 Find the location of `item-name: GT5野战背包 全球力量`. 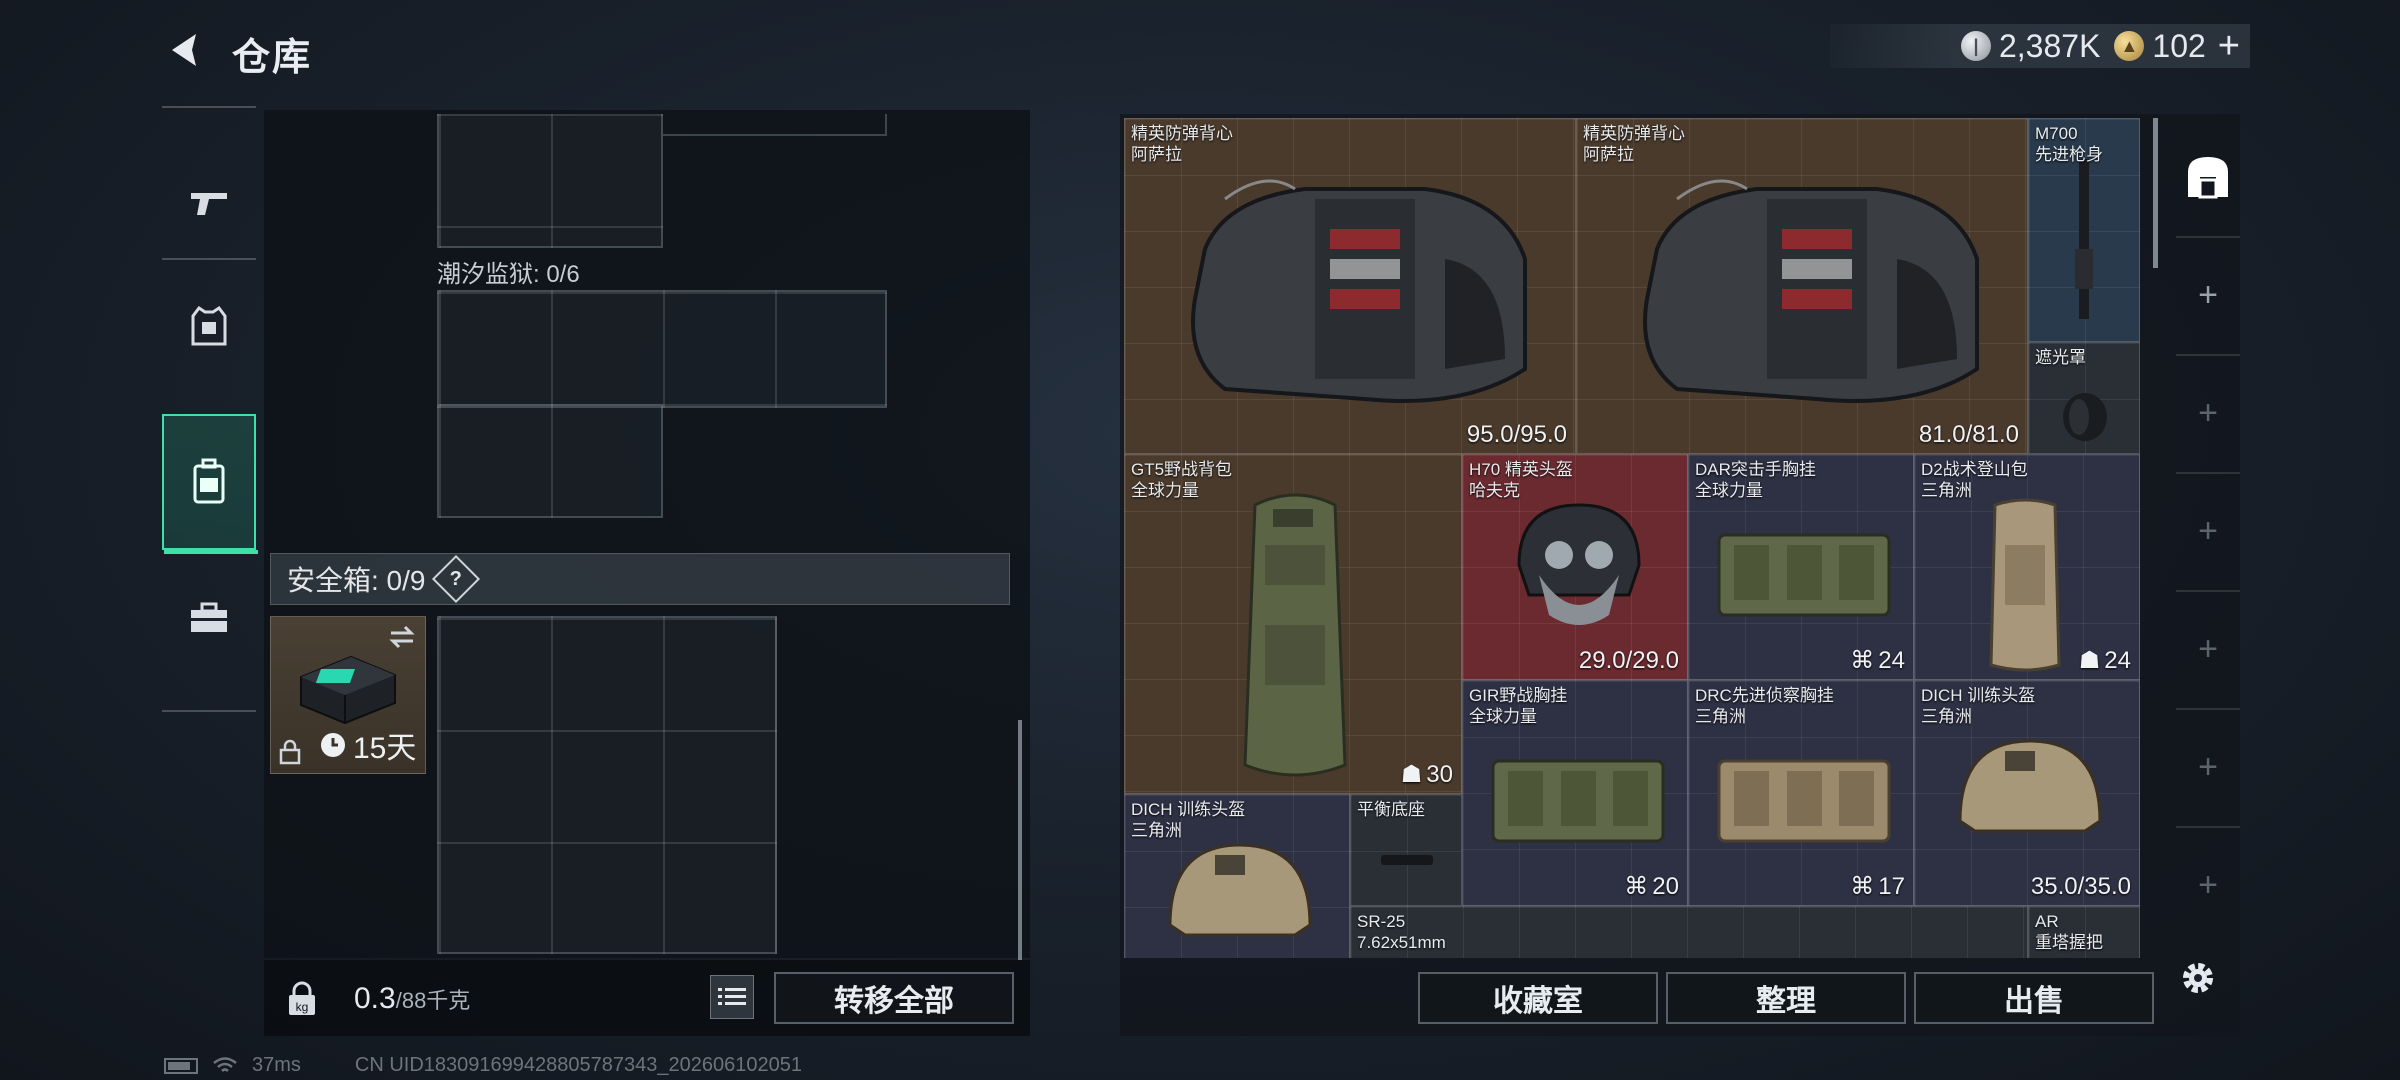

item-name: GT5野战背包 全球力量 is located at coordinates (1182, 480).